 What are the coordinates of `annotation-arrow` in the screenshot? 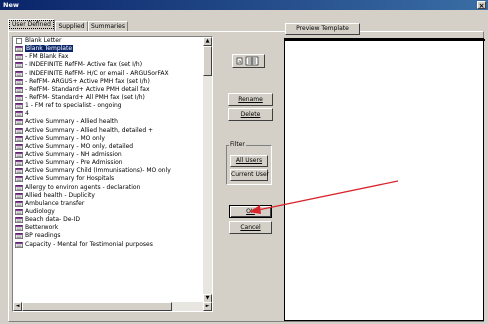 It's located at (324, 197).